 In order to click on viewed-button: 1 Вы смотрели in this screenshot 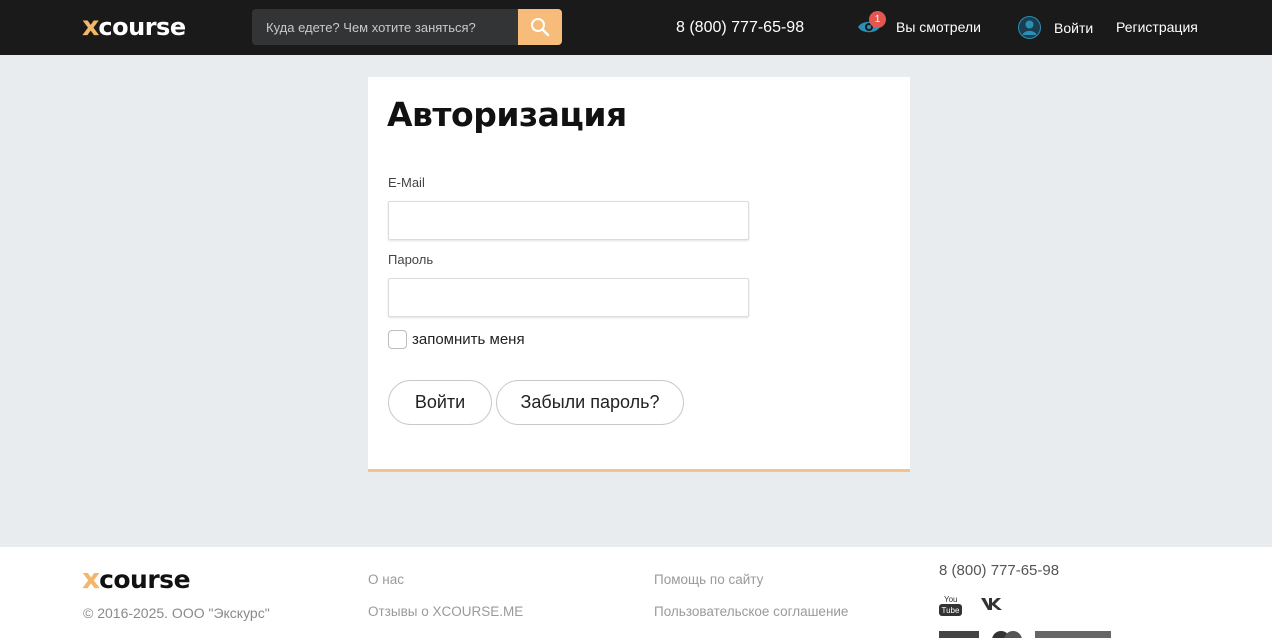, I will do `click(918, 26)`.